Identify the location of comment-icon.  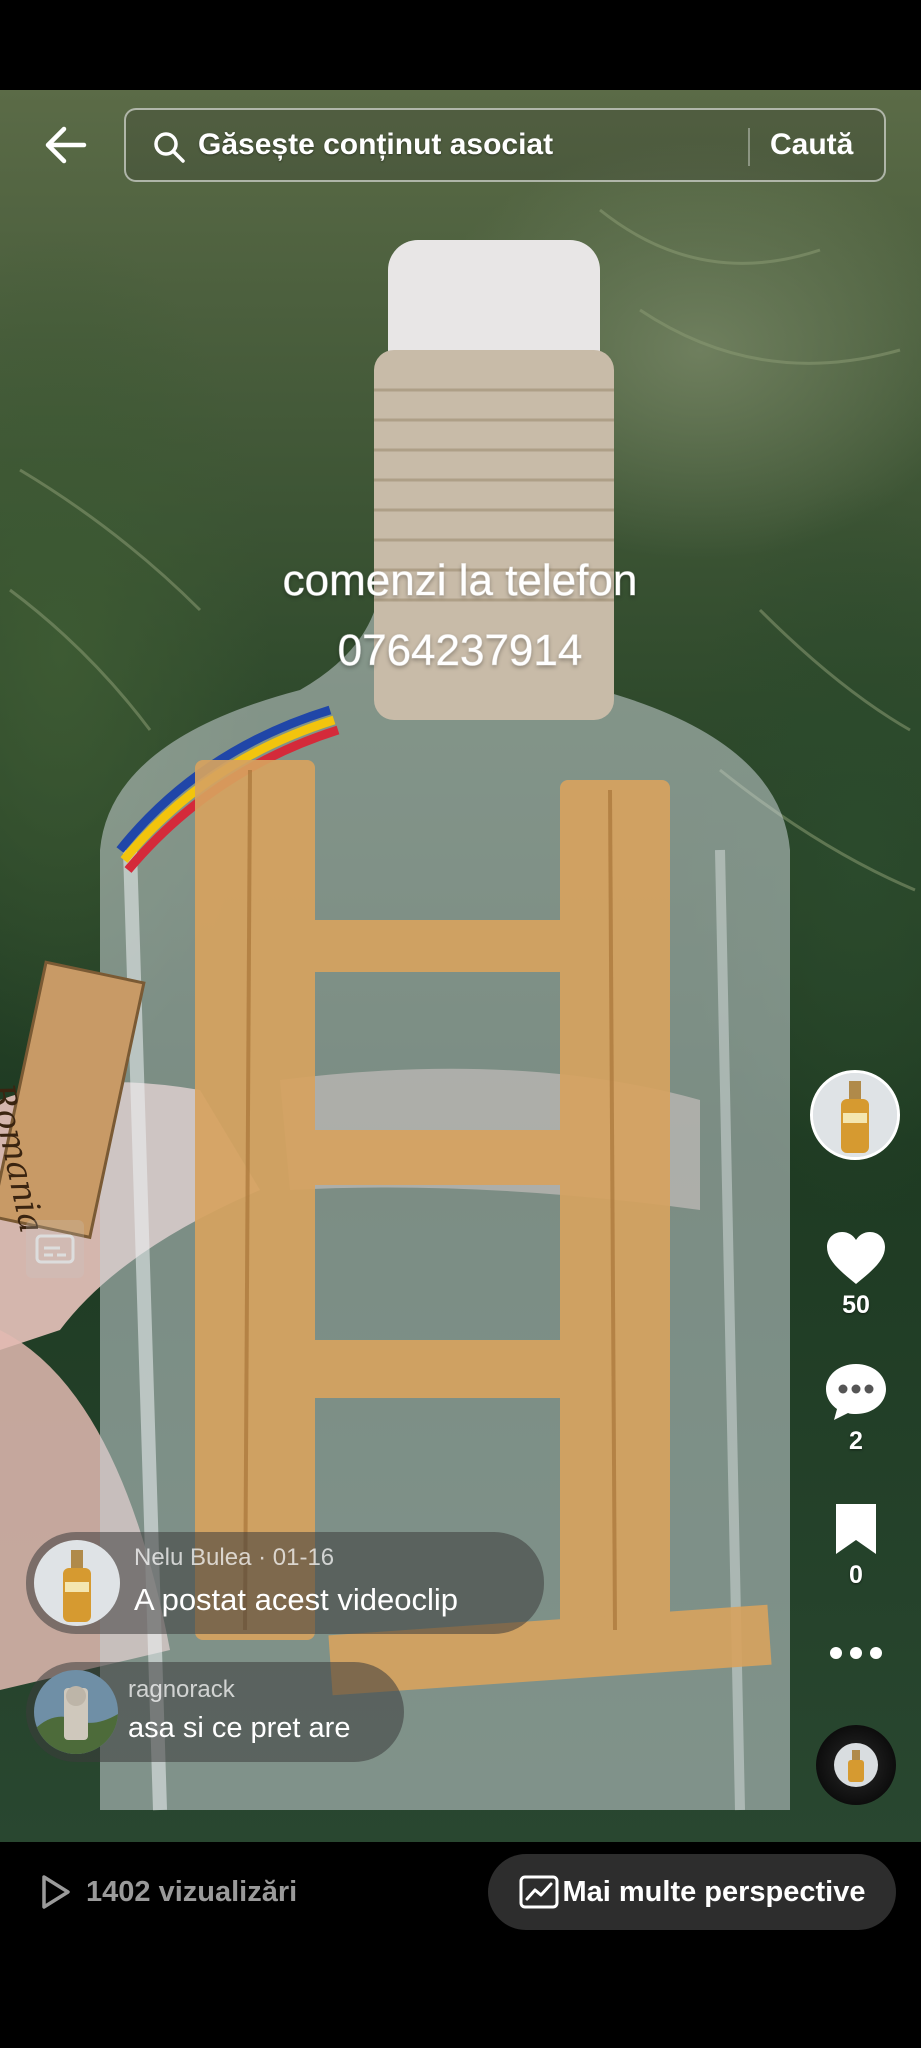
(856, 1392).